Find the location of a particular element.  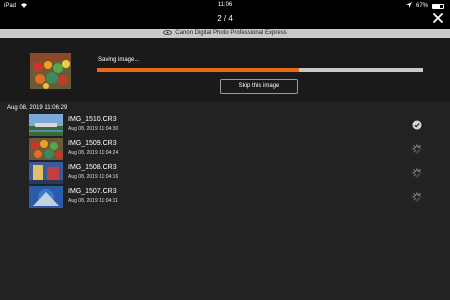

save-progress-bar is located at coordinates (260, 70).